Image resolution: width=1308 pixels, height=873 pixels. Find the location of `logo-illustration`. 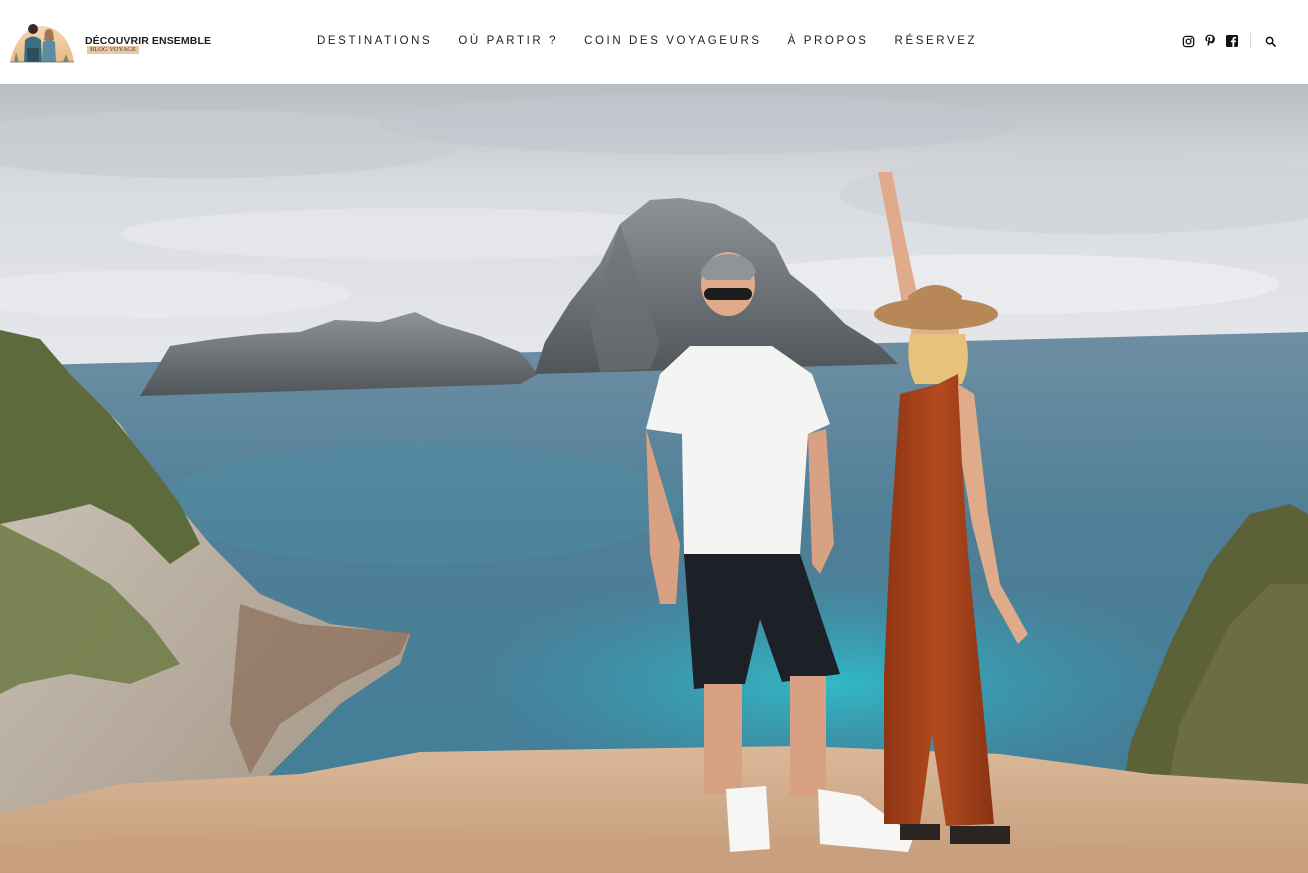

logo-illustration is located at coordinates (42, 43).